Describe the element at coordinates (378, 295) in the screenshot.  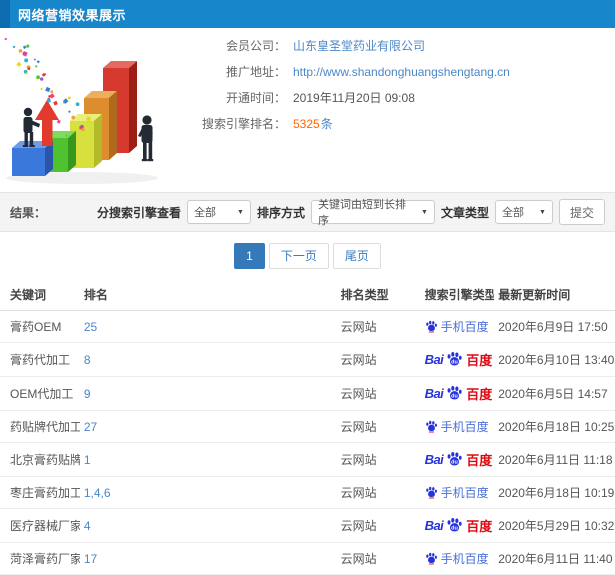
I see `col-rank-type: 排名类型` at that location.